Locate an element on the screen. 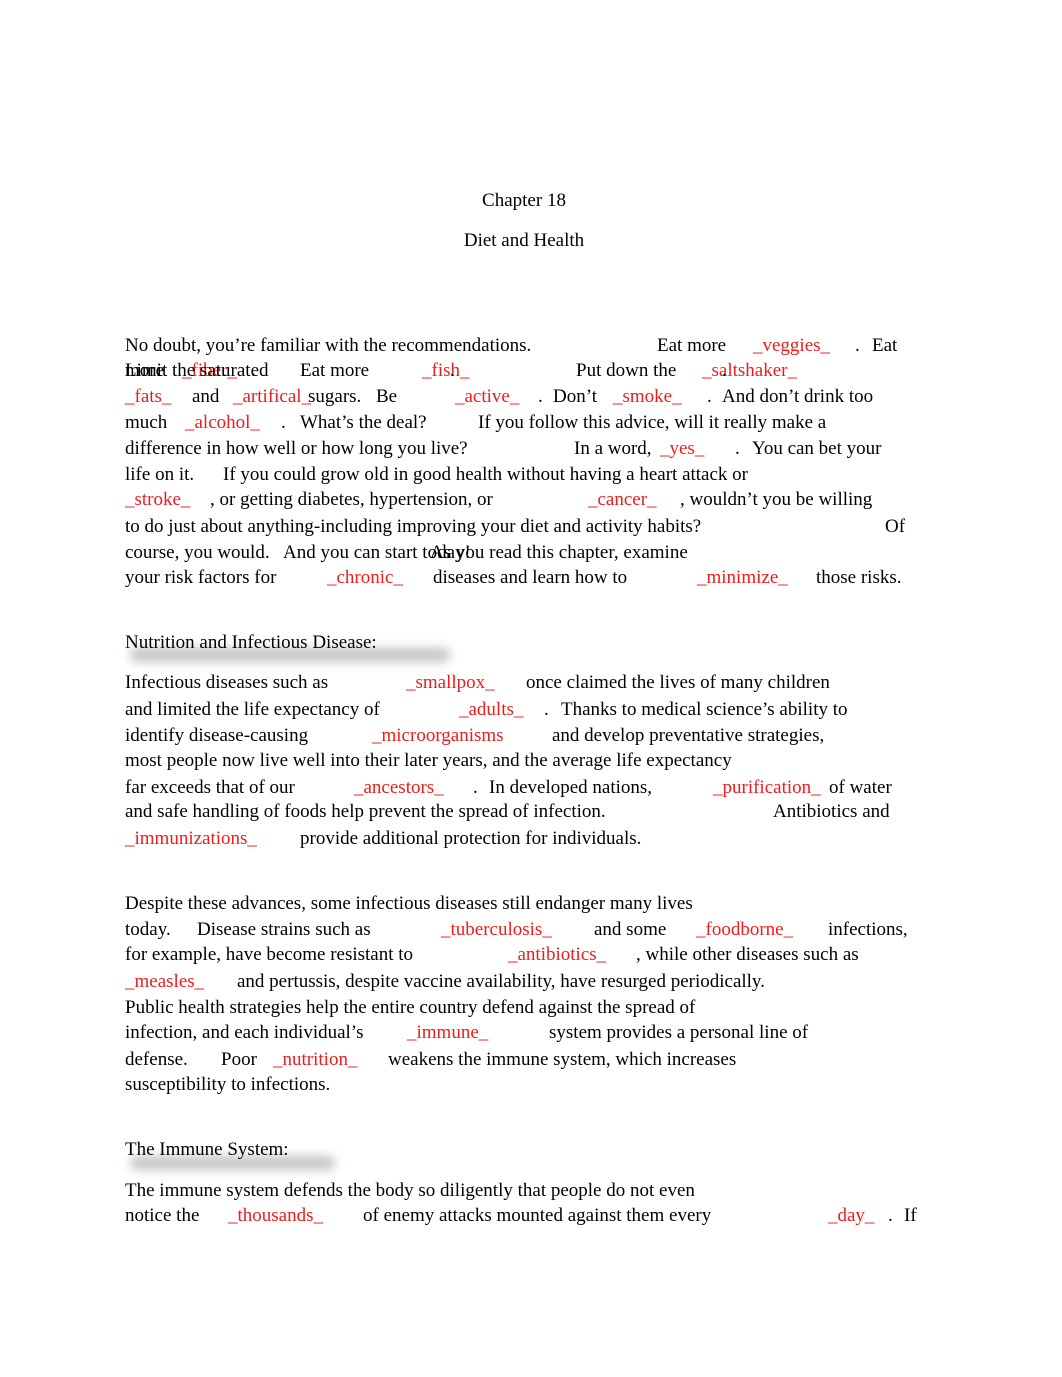 This screenshot has width=1062, height=1377. text-segment: If is located at coordinates (910, 1215).